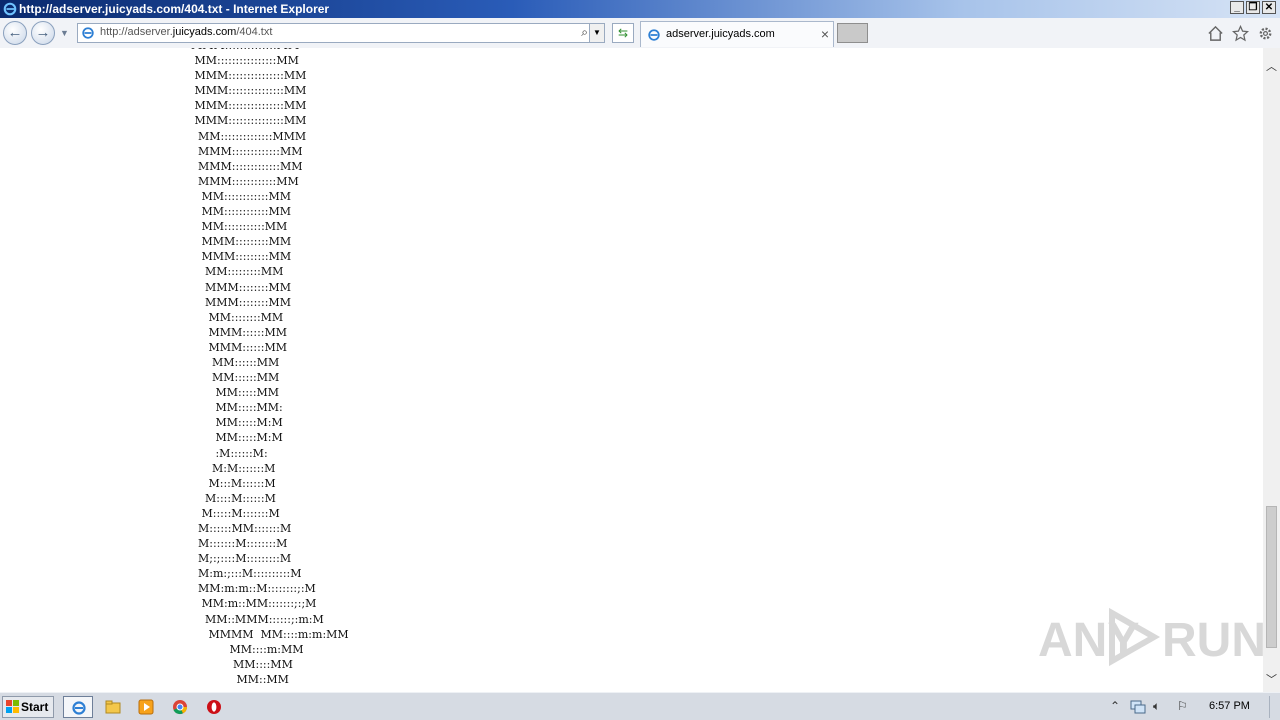  I want to click on address-path: /404.txt, so click(254, 32).